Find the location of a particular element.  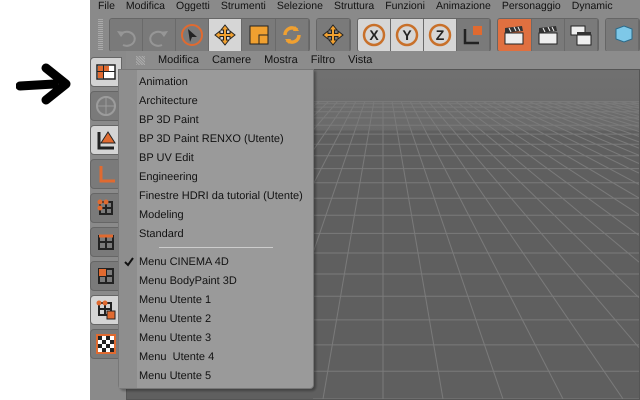

scale-icon is located at coordinates (258, 35).